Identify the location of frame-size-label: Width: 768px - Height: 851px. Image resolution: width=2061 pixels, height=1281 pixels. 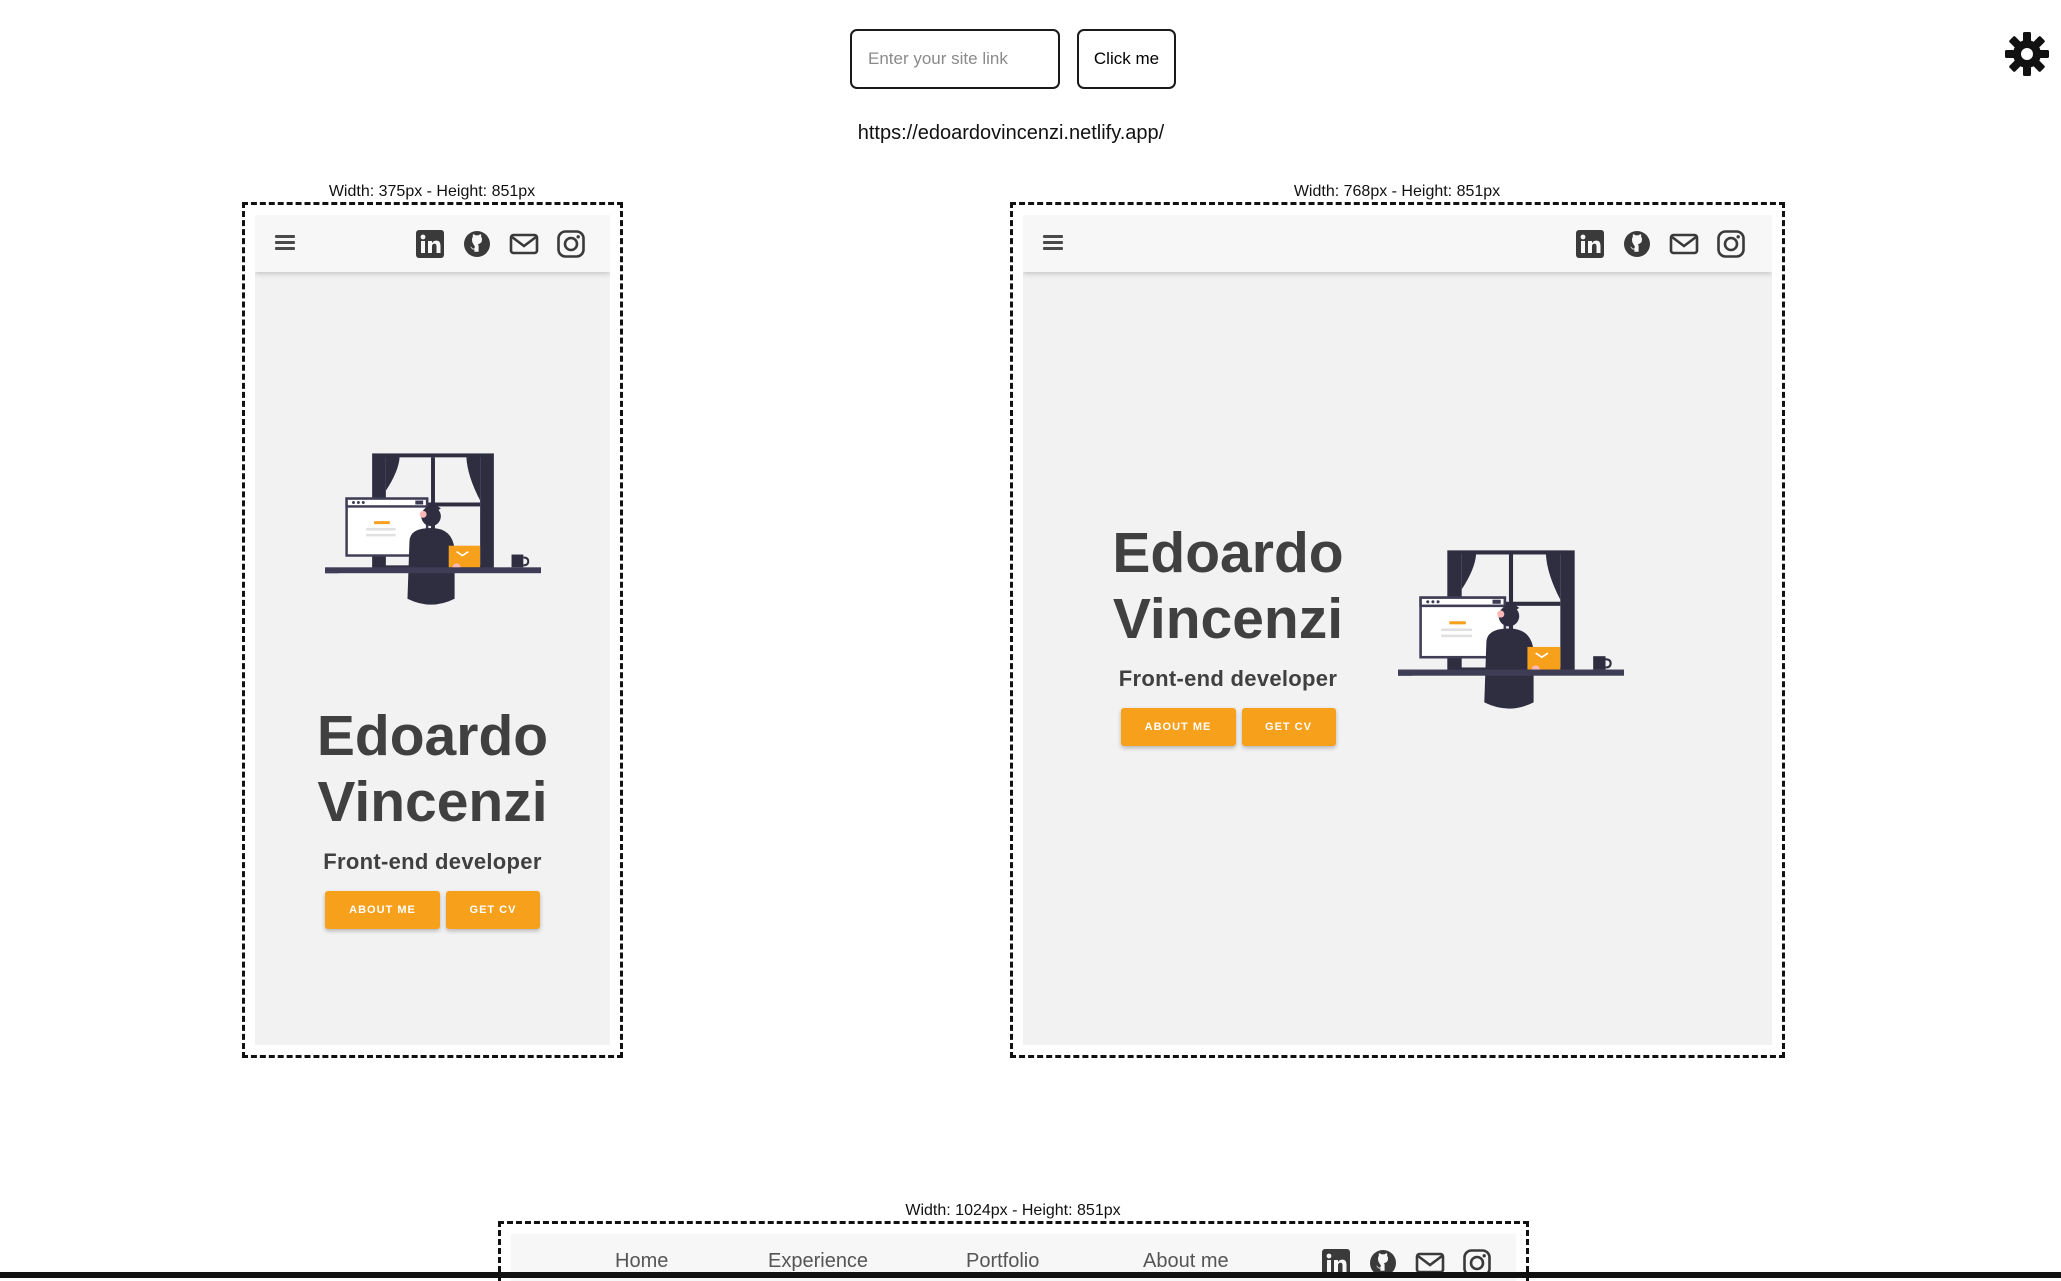
(1397, 191).